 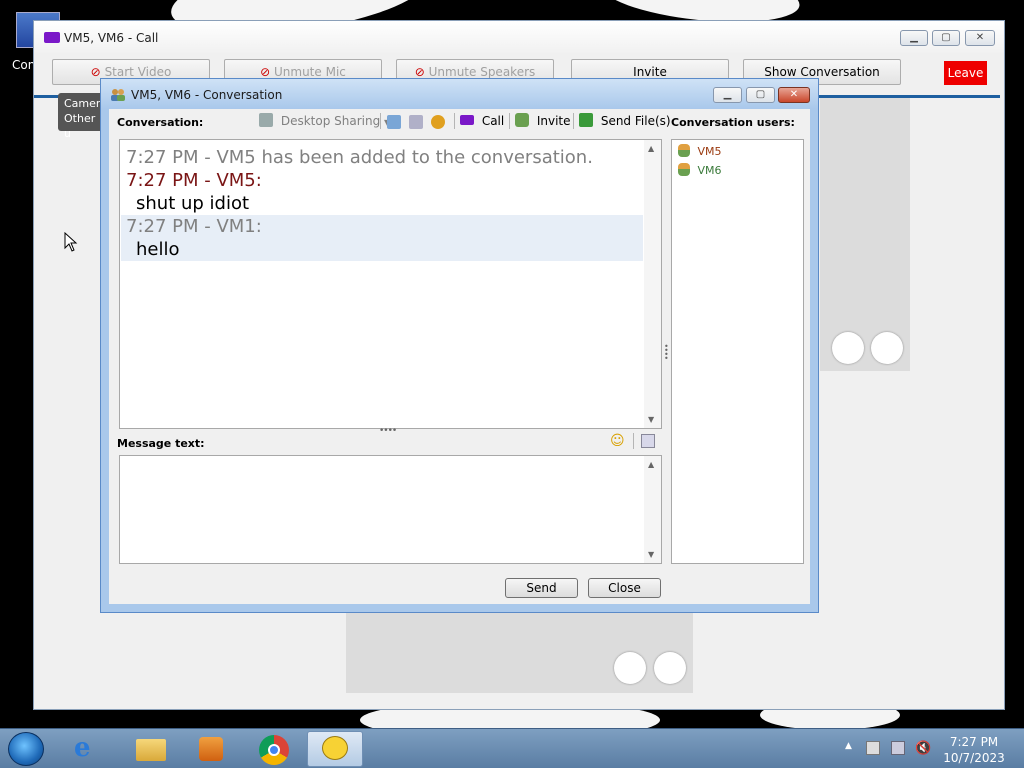 What do you see at coordinates (150, 749) in the screenshot?
I see `file-explorer-taskbar-button` at bounding box center [150, 749].